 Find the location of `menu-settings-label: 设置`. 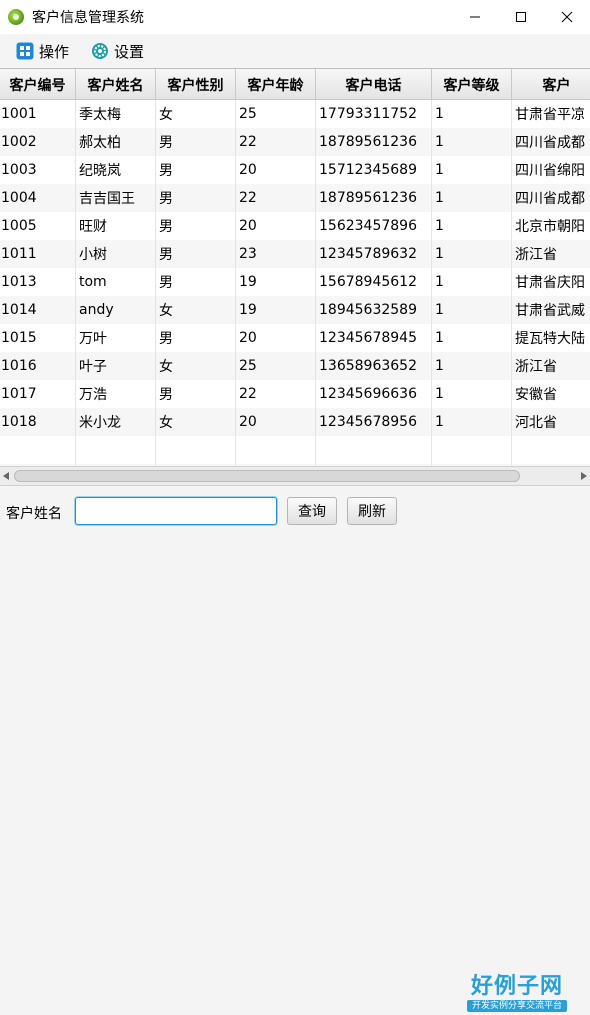

menu-settings-label: 设置 is located at coordinates (129, 51).